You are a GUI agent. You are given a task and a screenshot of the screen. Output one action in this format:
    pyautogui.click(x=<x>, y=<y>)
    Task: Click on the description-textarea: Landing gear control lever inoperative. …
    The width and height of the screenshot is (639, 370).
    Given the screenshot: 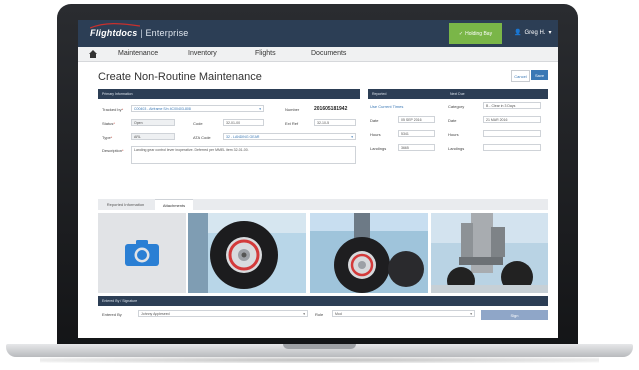 What is the action you would take?
    pyautogui.click(x=243, y=155)
    